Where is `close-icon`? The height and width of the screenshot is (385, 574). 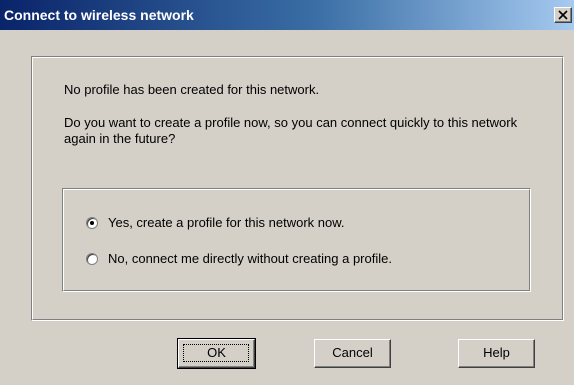 close-icon is located at coordinates (563, 15).